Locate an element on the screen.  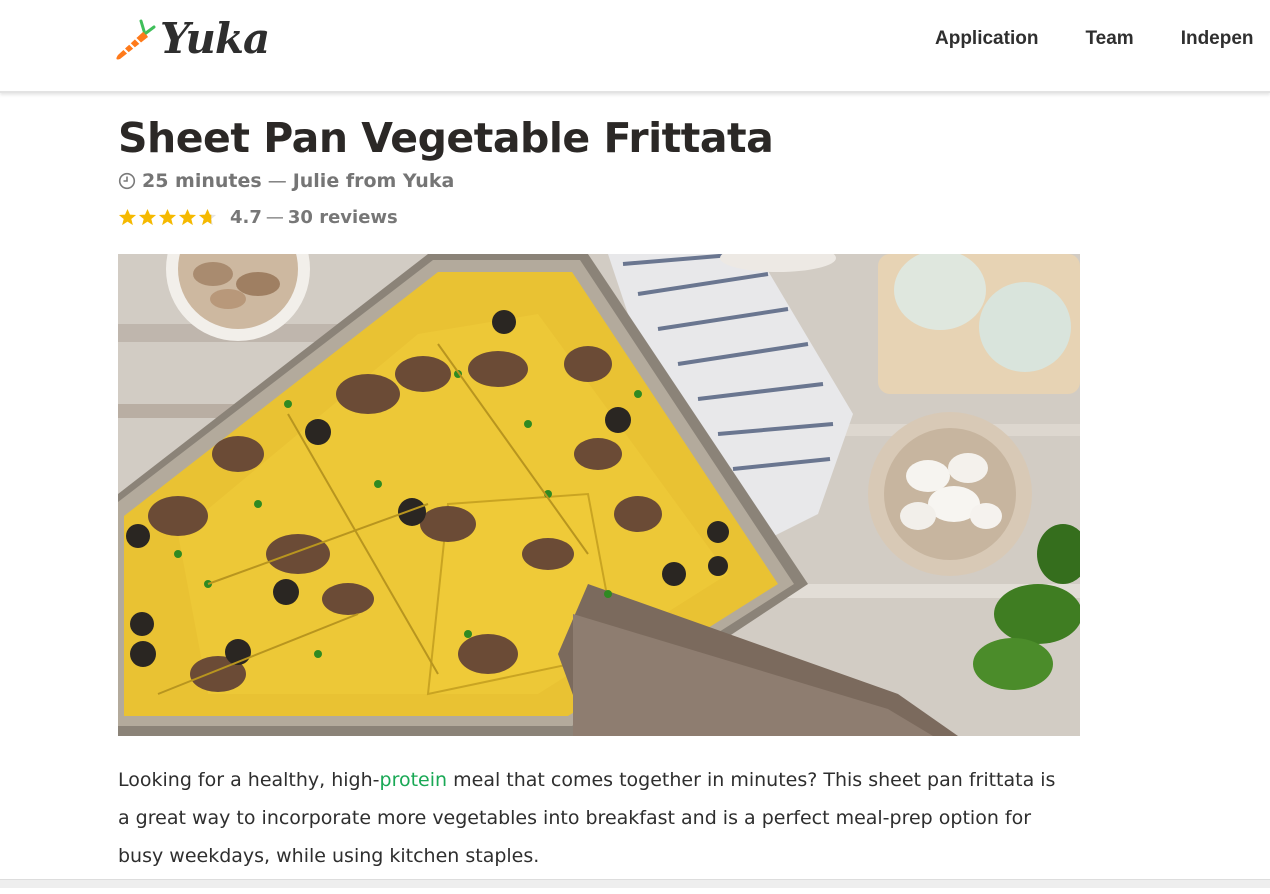
nav-independence: Indepen is located at coordinates (1217, 39).